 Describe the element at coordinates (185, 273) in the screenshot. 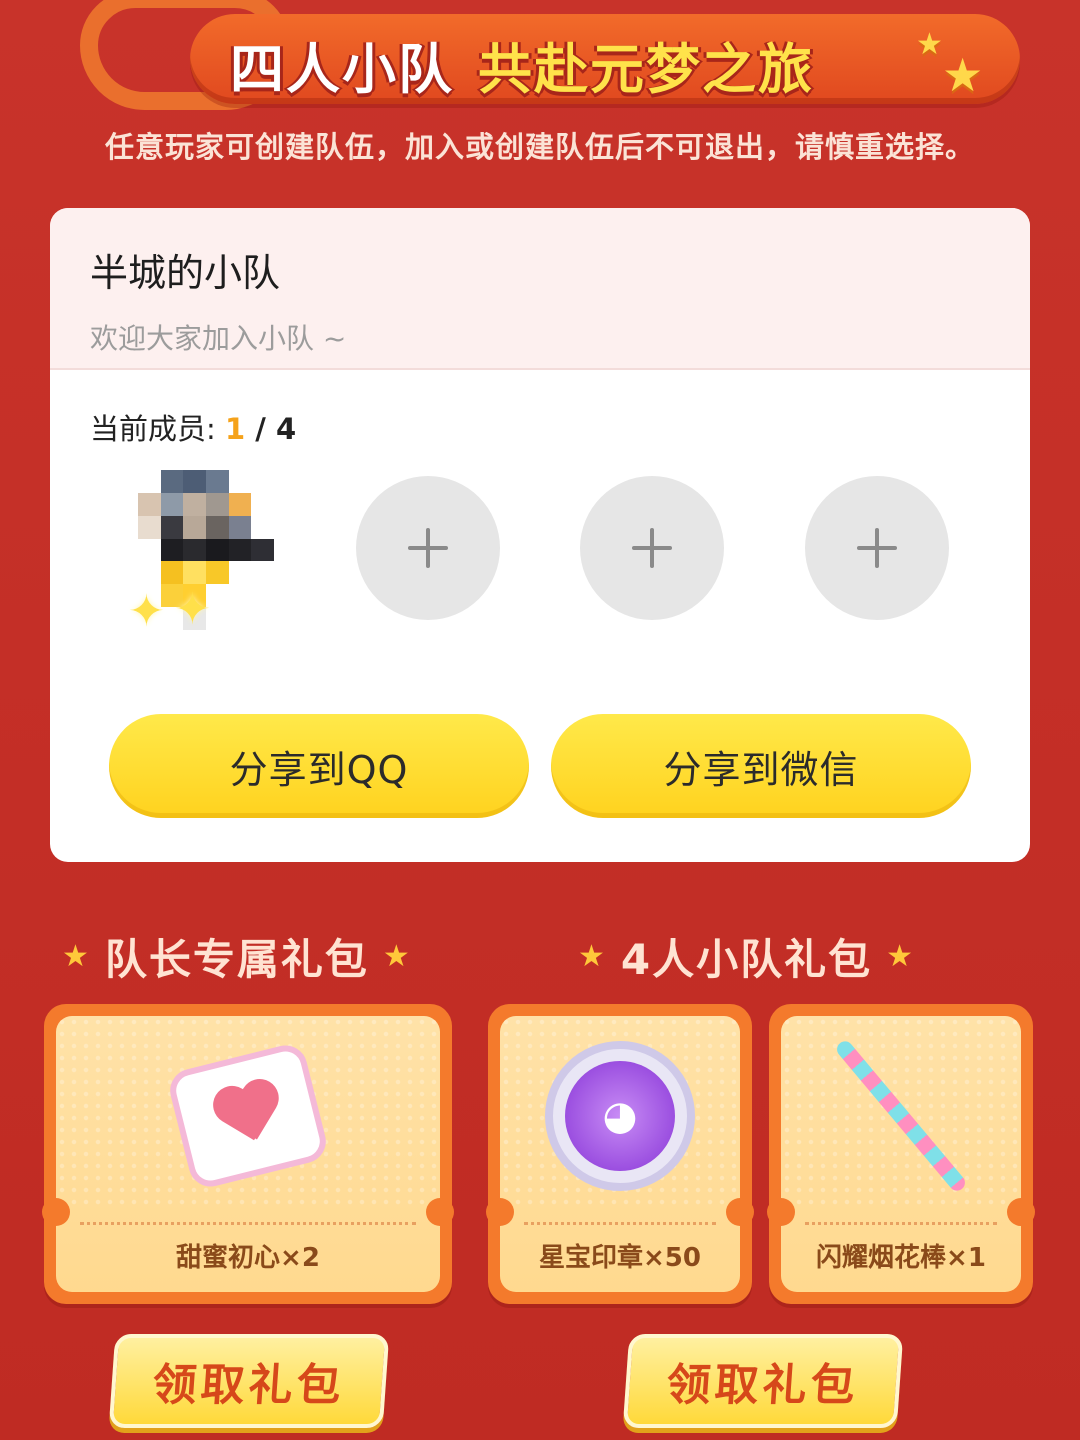

I see `team-name: 半城的小队` at that location.